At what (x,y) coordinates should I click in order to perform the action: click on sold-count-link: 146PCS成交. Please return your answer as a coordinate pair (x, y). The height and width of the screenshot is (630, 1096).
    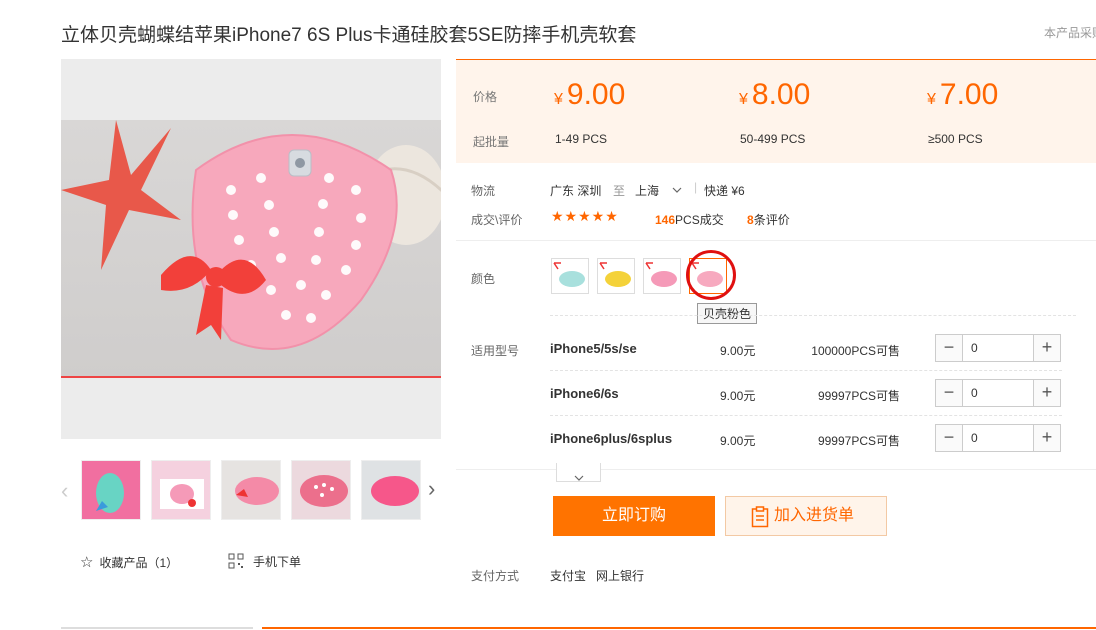
    Looking at the image, I should click on (689, 219).